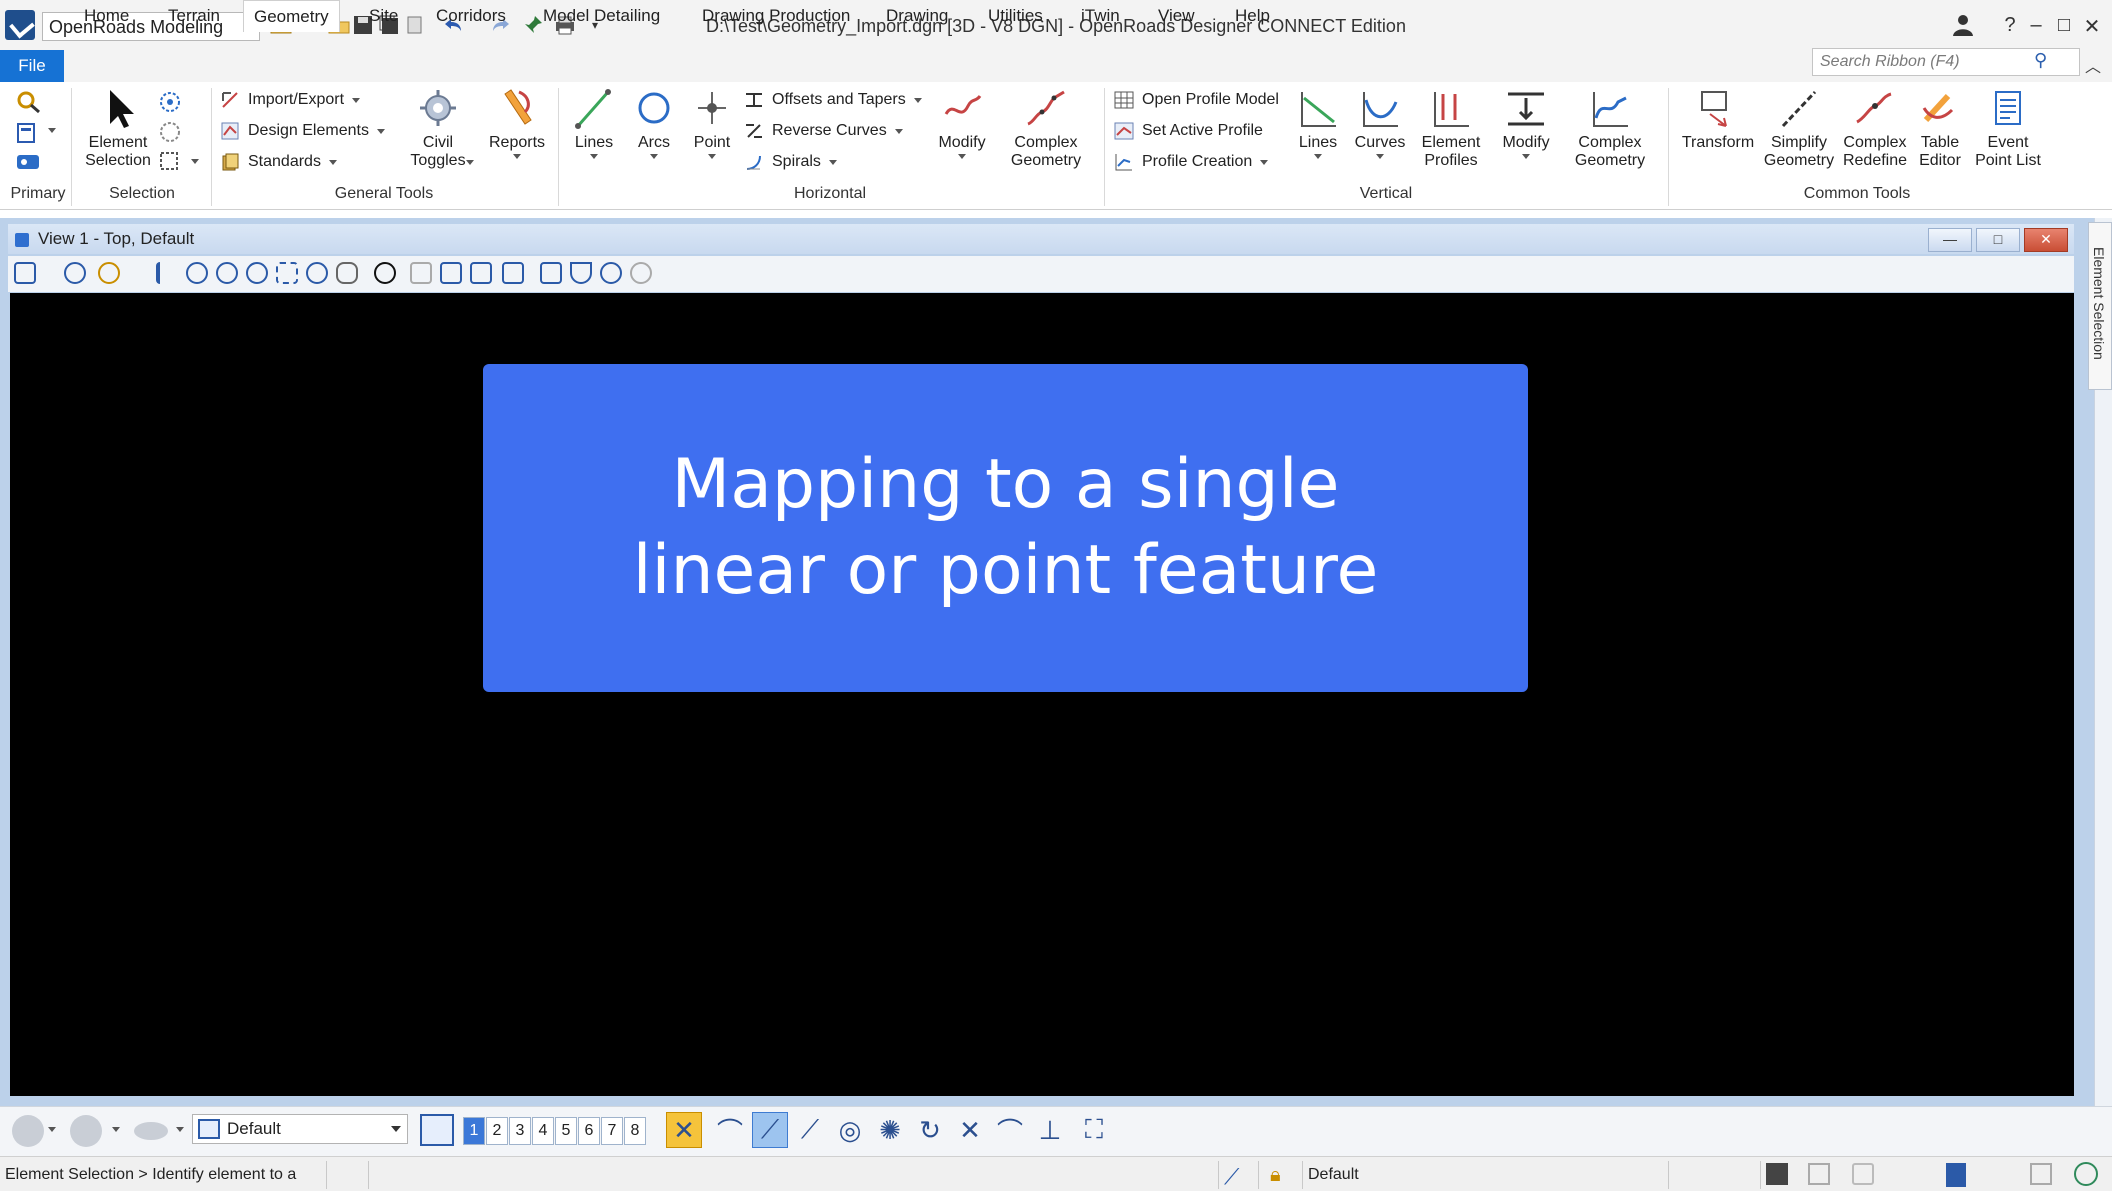  What do you see at coordinates (170, 104) in the screenshot?
I see `power-selector-icon` at bounding box center [170, 104].